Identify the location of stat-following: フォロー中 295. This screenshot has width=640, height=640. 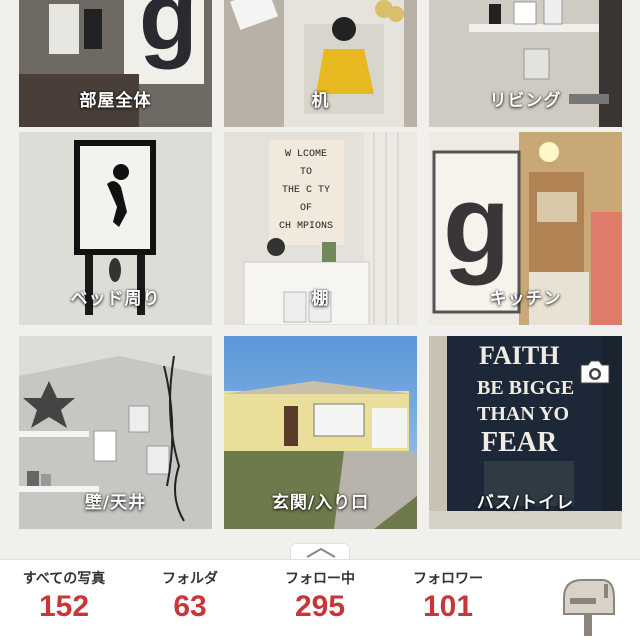
(320, 596).